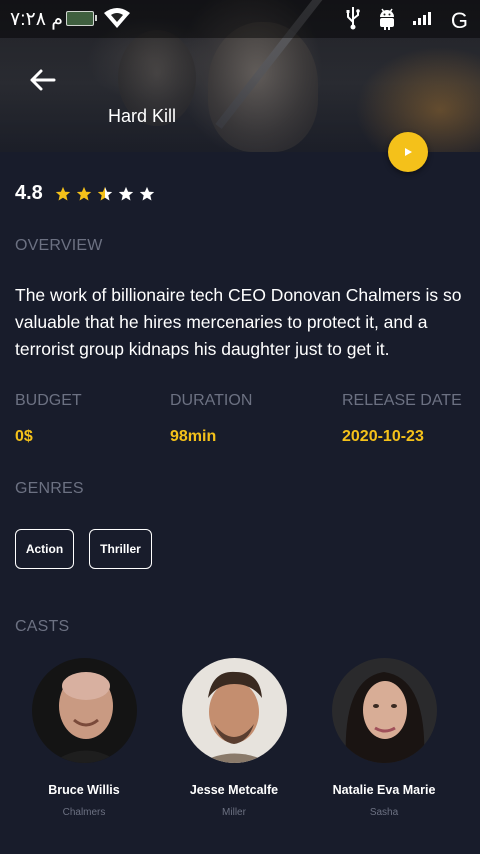 This screenshot has width=480, height=854. What do you see at coordinates (84, 790) in the screenshot?
I see `cast-name: Bruce Willis` at bounding box center [84, 790].